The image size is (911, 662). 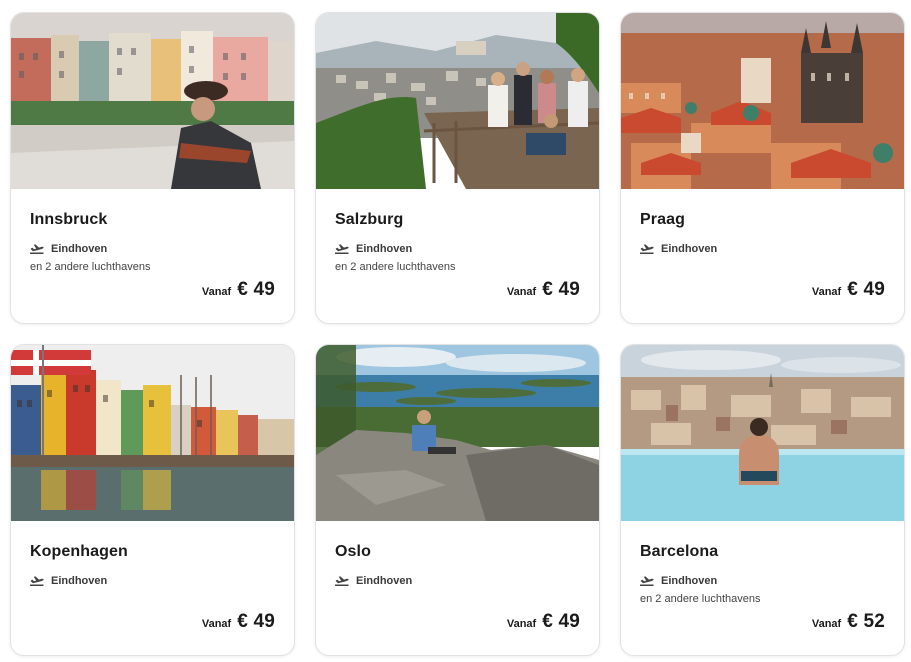 I want to click on price-row: Vanaf € 52, so click(x=848, y=622).